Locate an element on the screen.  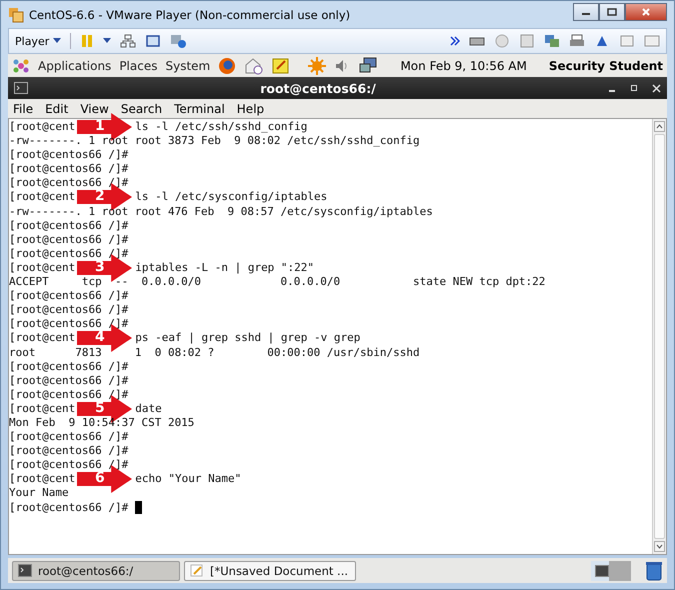
terminal-output-line: -rw-------. 1 root root 476 Feb 9 08:57 /etc/sysconfig/iptables is located at coordinates (221, 211).